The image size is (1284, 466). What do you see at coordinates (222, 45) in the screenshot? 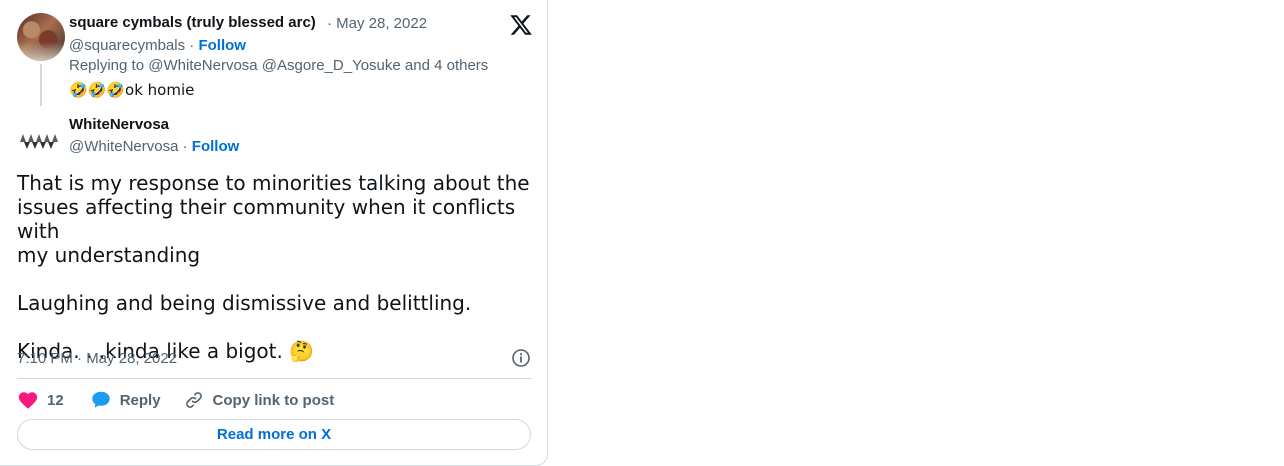
I see `parent-follow-button: Follow` at bounding box center [222, 45].